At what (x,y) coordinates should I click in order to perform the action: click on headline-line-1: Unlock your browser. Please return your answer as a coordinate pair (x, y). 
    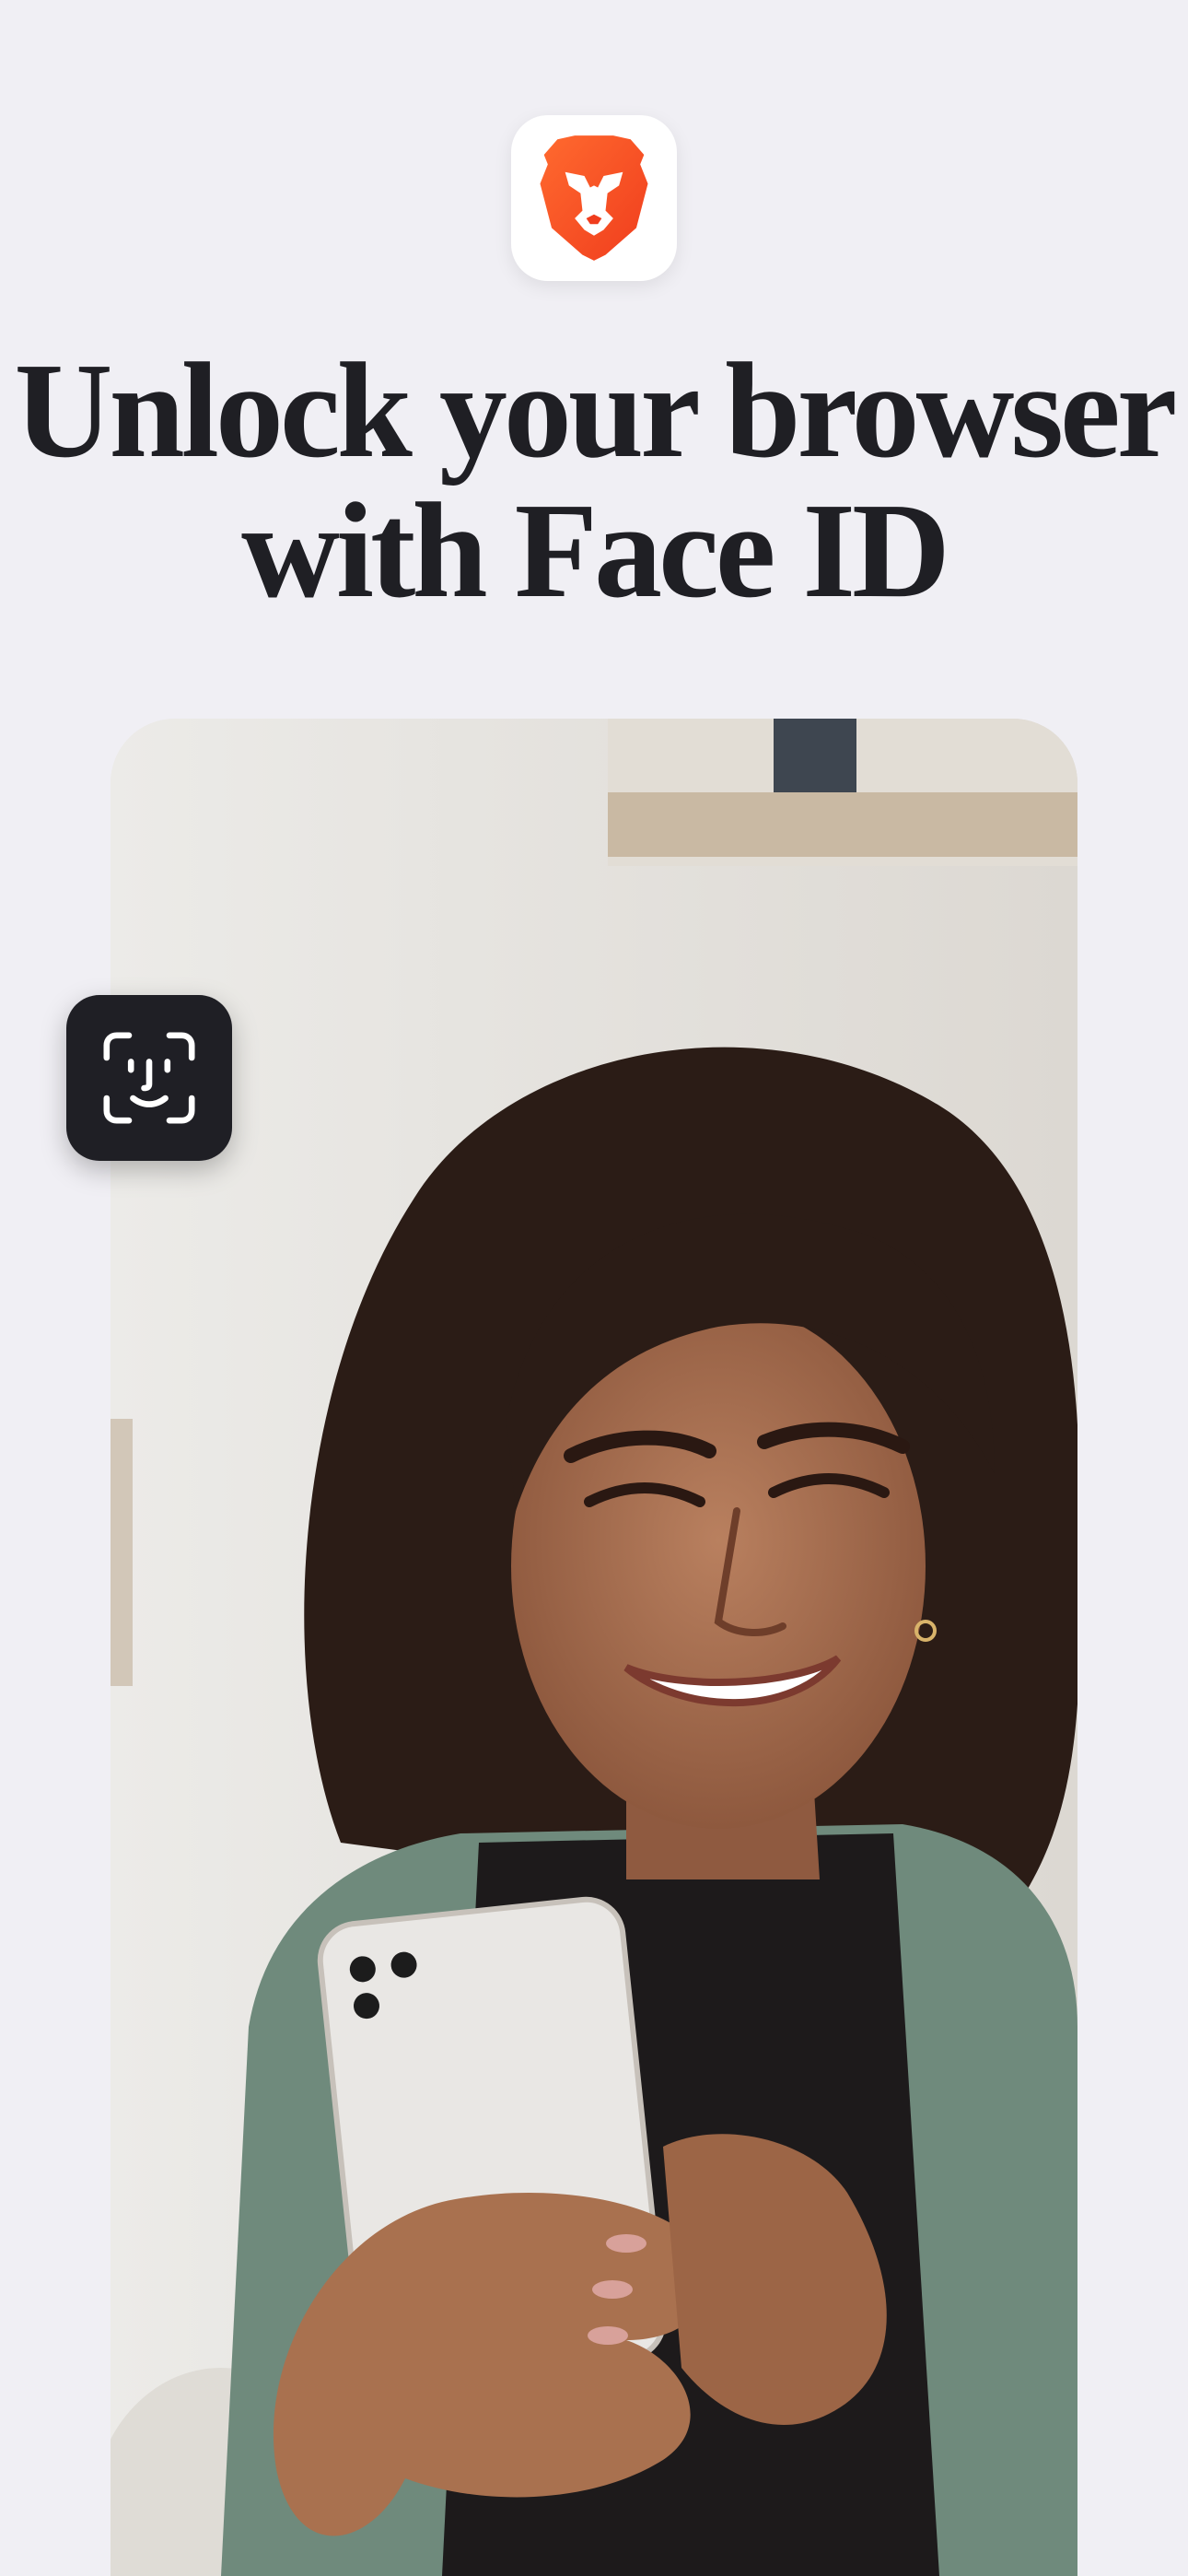
    Looking at the image, I should click on (596, 410).